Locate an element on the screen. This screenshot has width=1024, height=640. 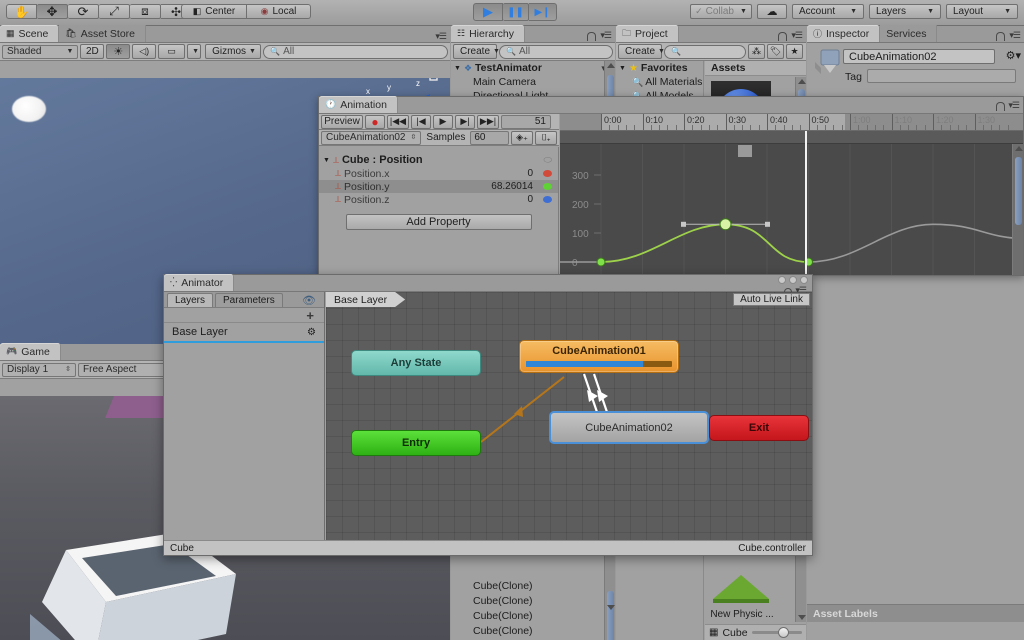
animation-curve-graph: 300 200 100 0 is located at coordinates (791, 209).